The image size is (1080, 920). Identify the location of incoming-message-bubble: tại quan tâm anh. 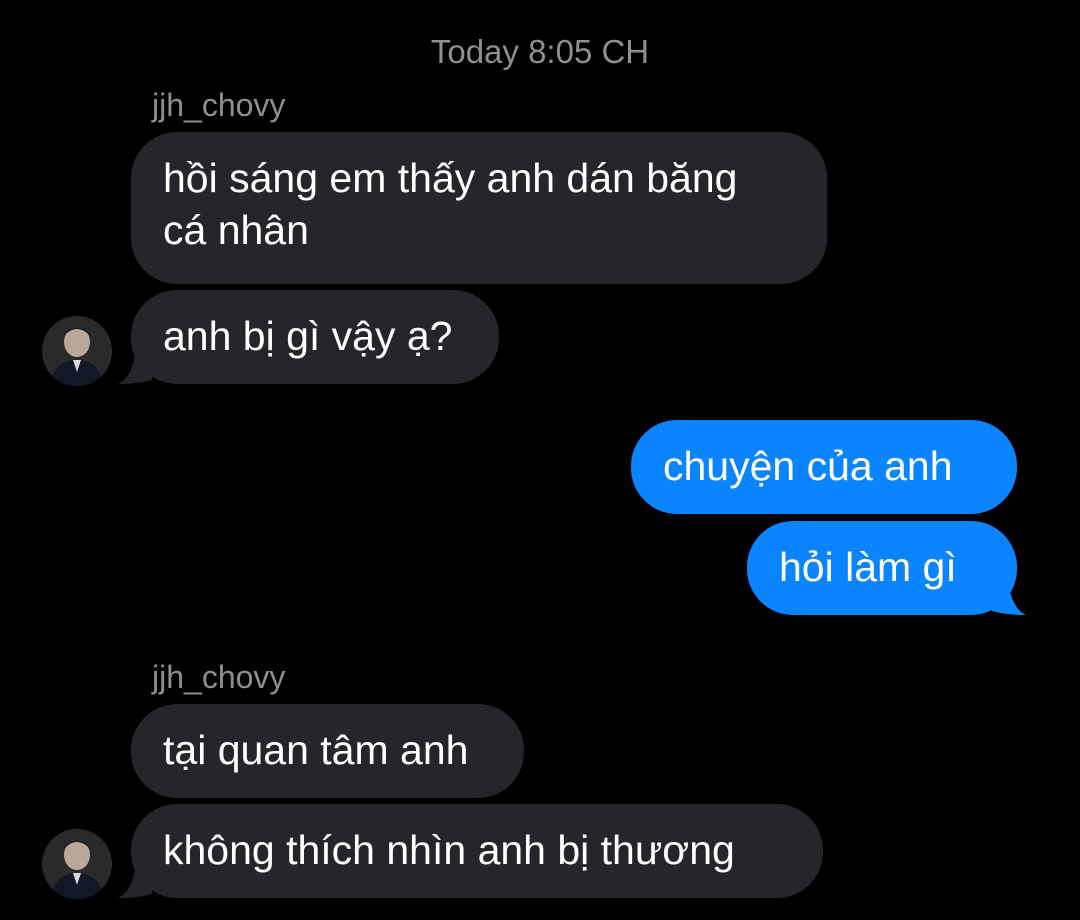
(327, 751).